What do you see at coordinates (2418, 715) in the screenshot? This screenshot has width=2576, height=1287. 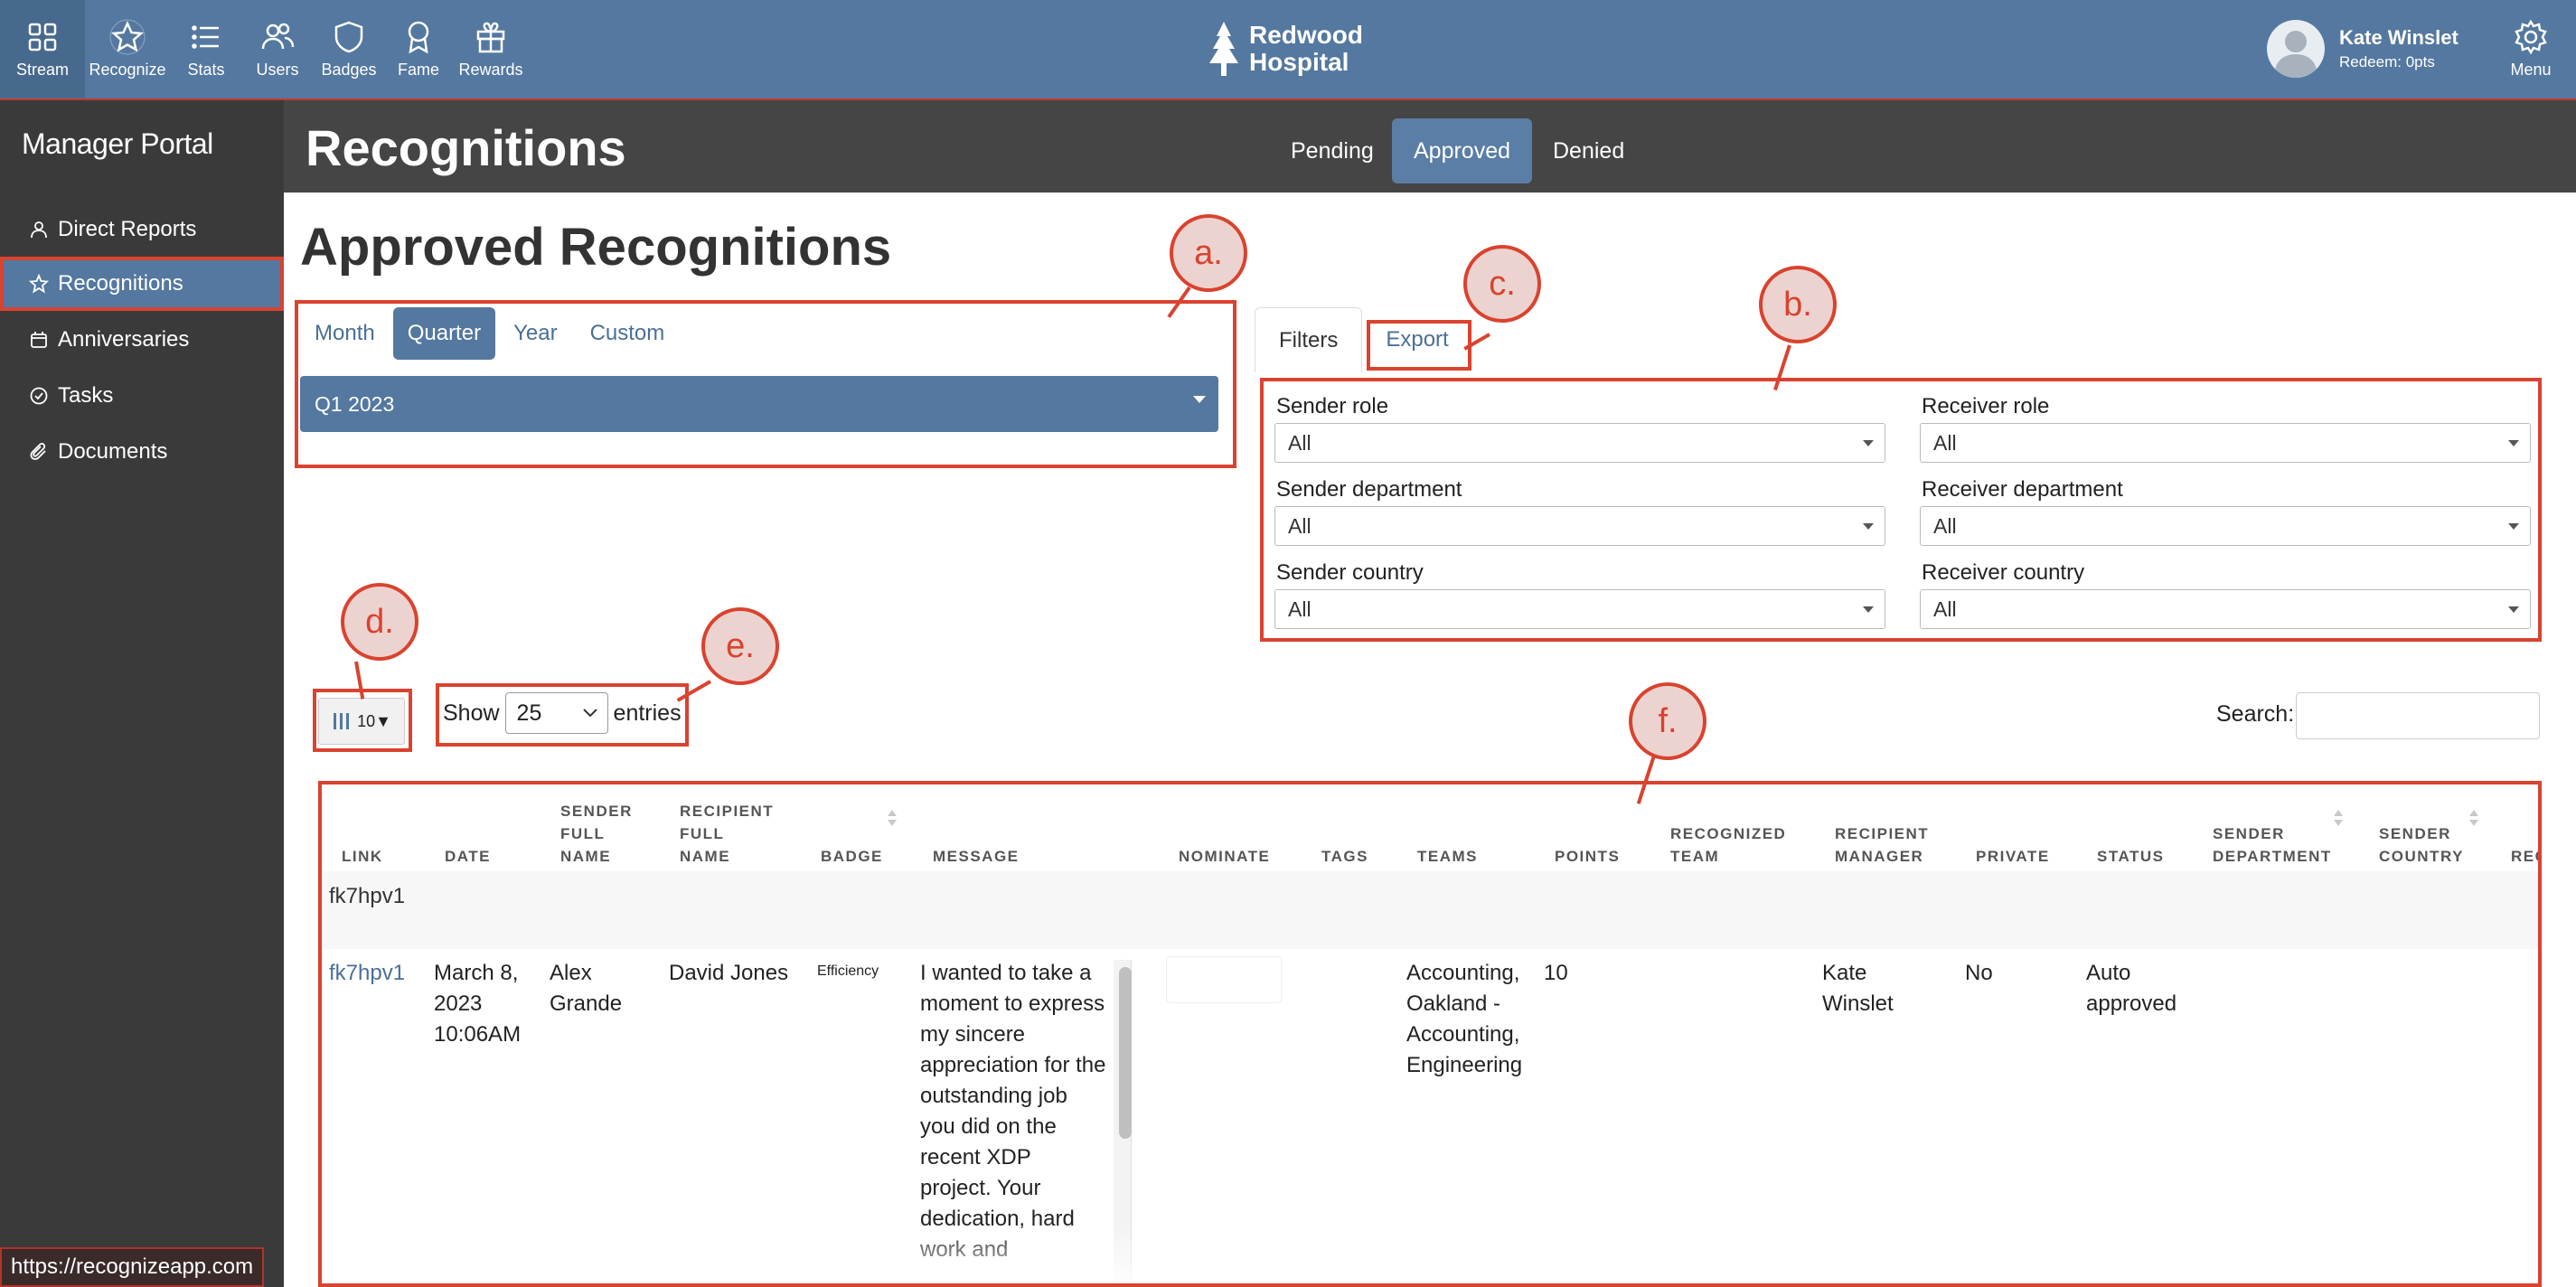 I see `search-input` at bounding box center [2418, 715].